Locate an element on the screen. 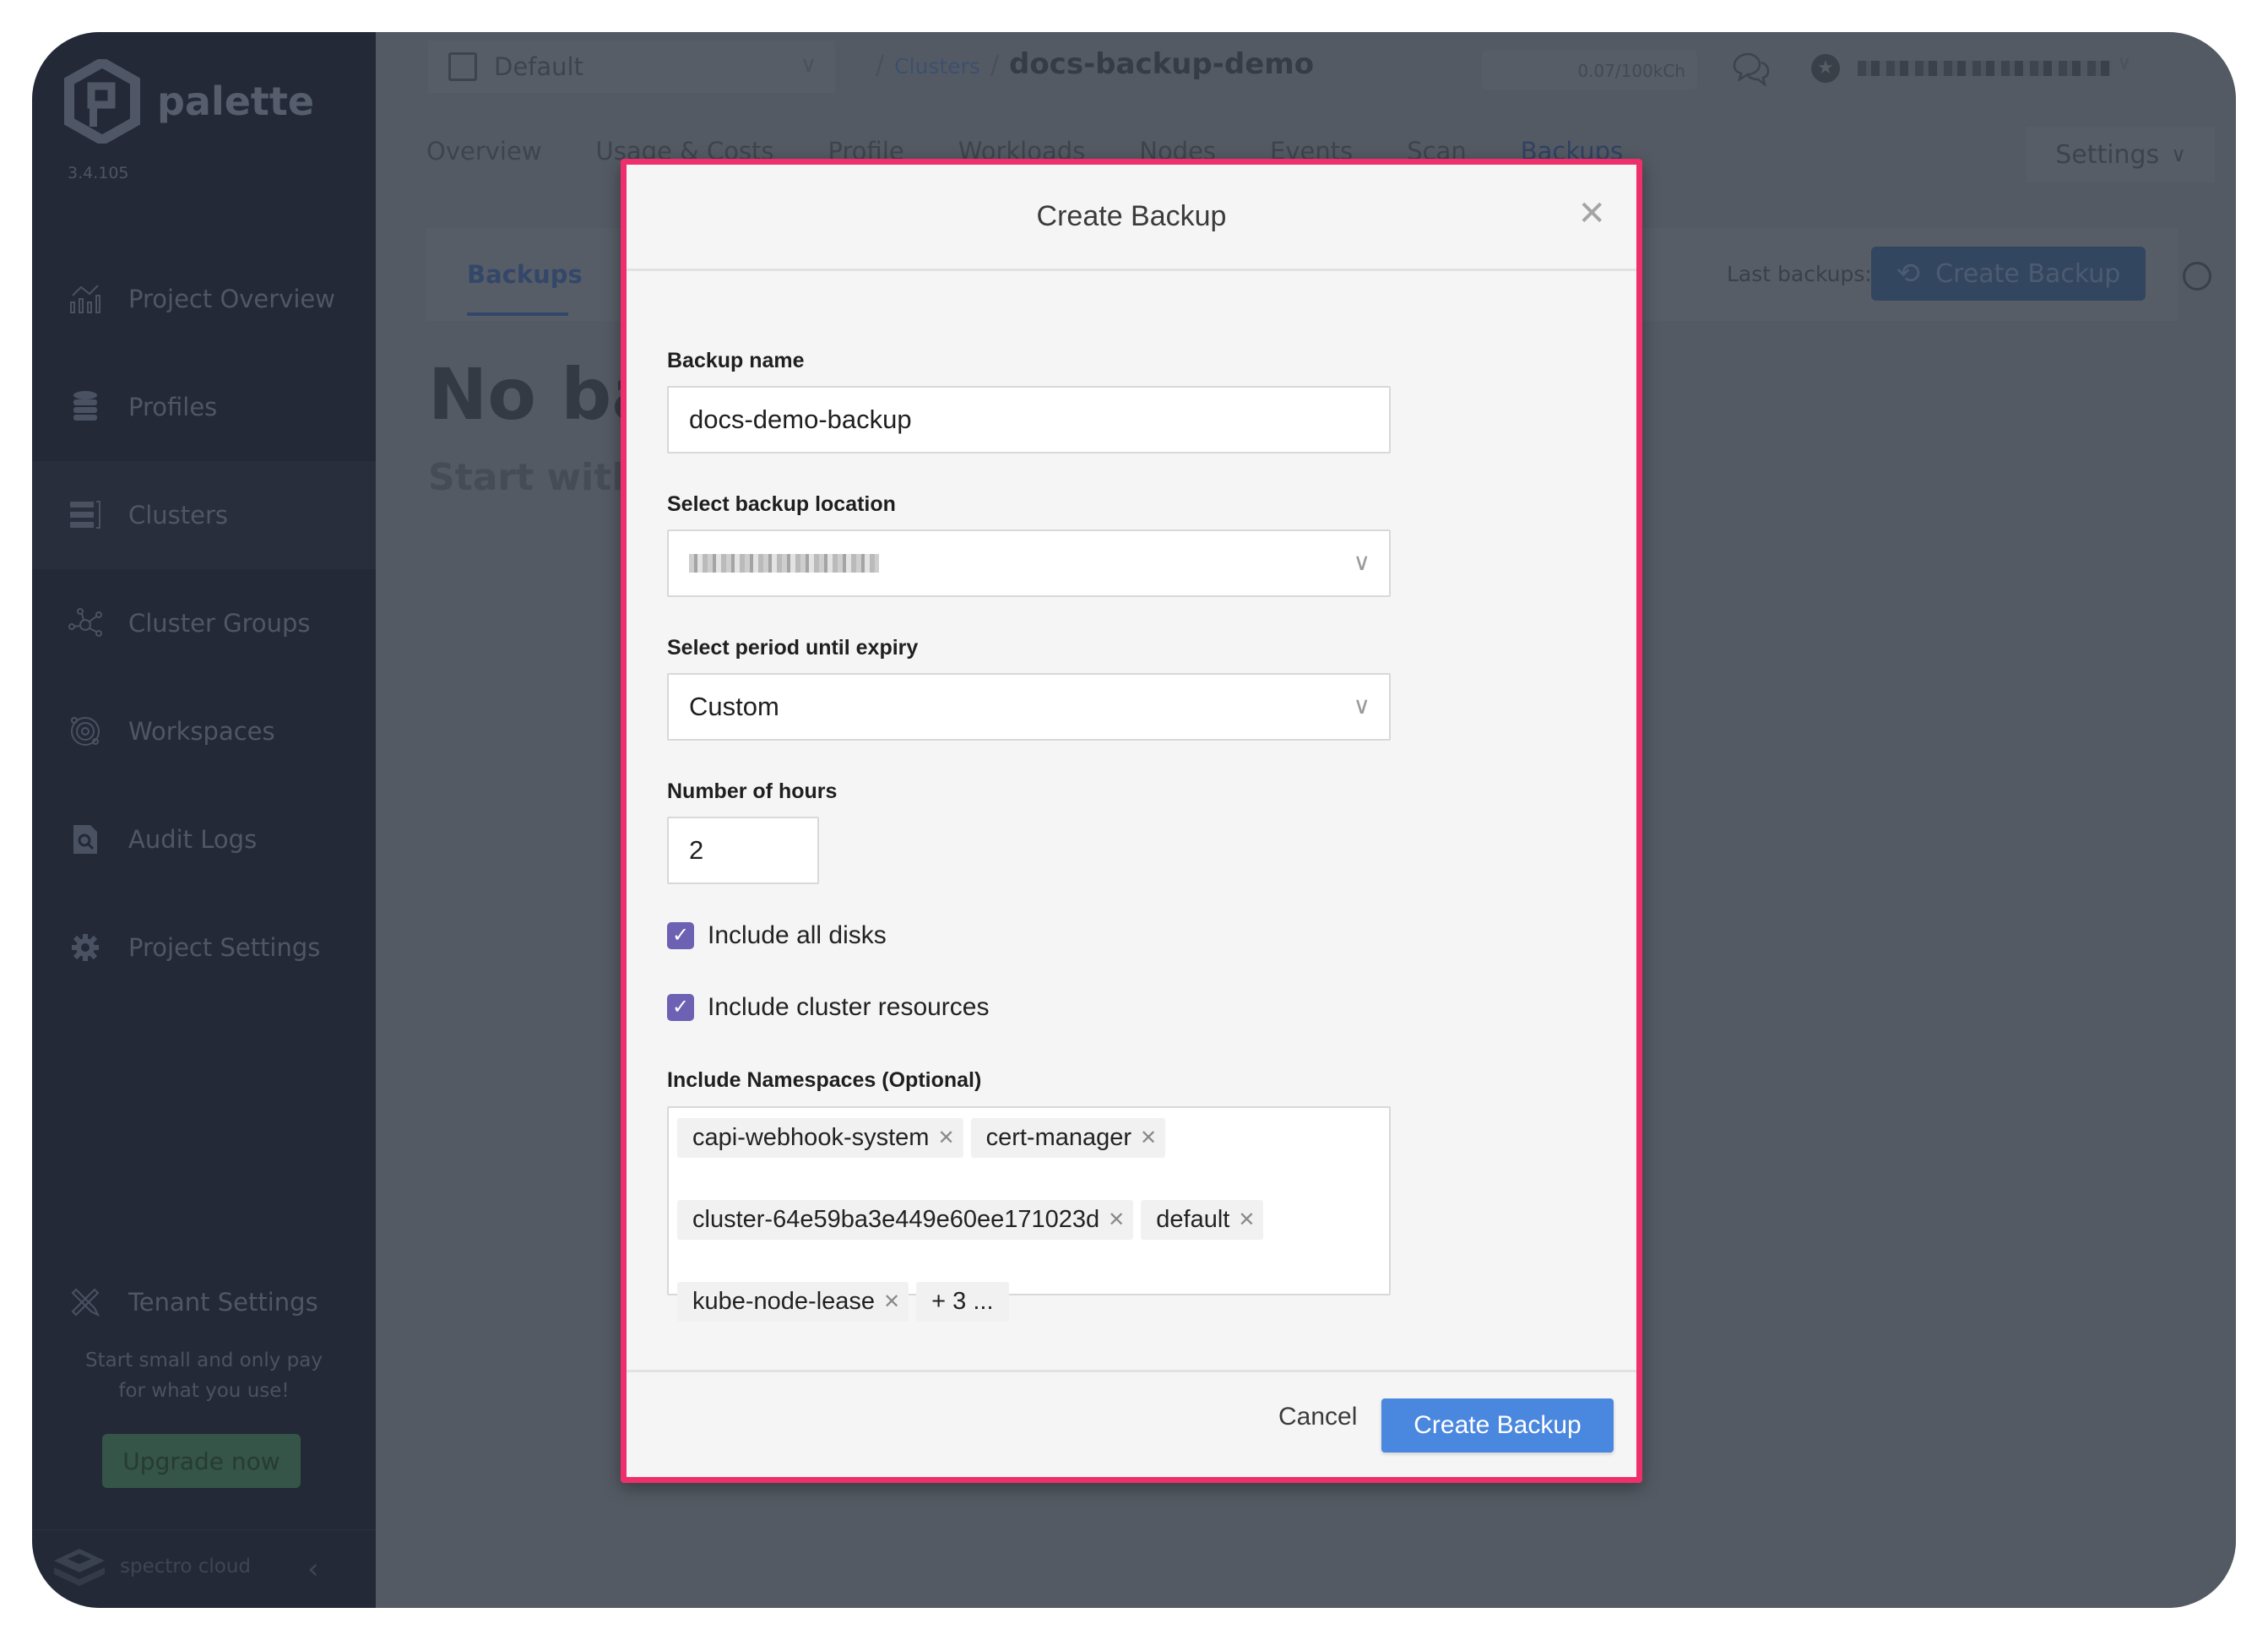 The height and width of the screenshot is (1640, 2268). namespace-chip-label: cert-manager is located at coordinates (1058, 1137).